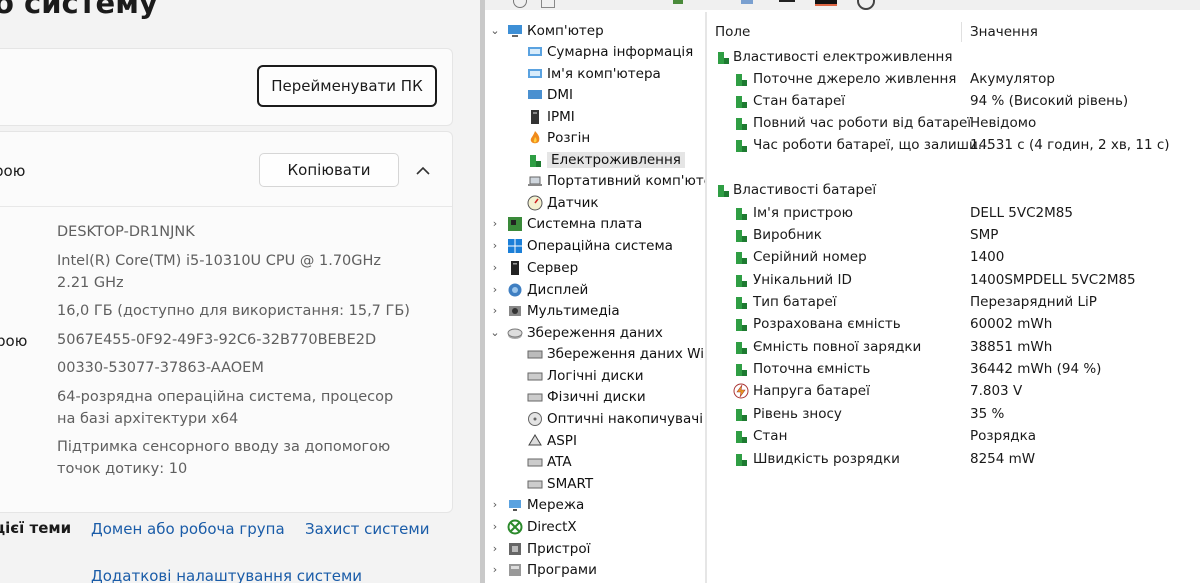 The height and width of the screenshot is (583, 1200). I want to click on tree-item-portable: Портативний комп'ютер, so click(616, 180).